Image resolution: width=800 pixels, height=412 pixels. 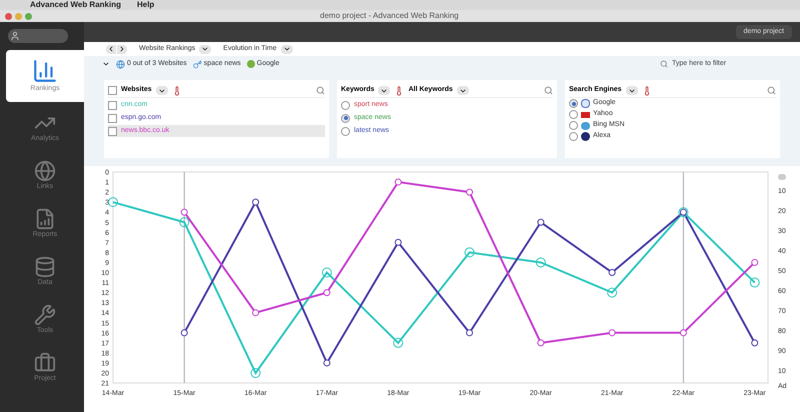 What do you see at coordinates (75, 5) in the screenshot?
I see `menu-item: Advanced Web Ranking` at bounding box center [75, 5].